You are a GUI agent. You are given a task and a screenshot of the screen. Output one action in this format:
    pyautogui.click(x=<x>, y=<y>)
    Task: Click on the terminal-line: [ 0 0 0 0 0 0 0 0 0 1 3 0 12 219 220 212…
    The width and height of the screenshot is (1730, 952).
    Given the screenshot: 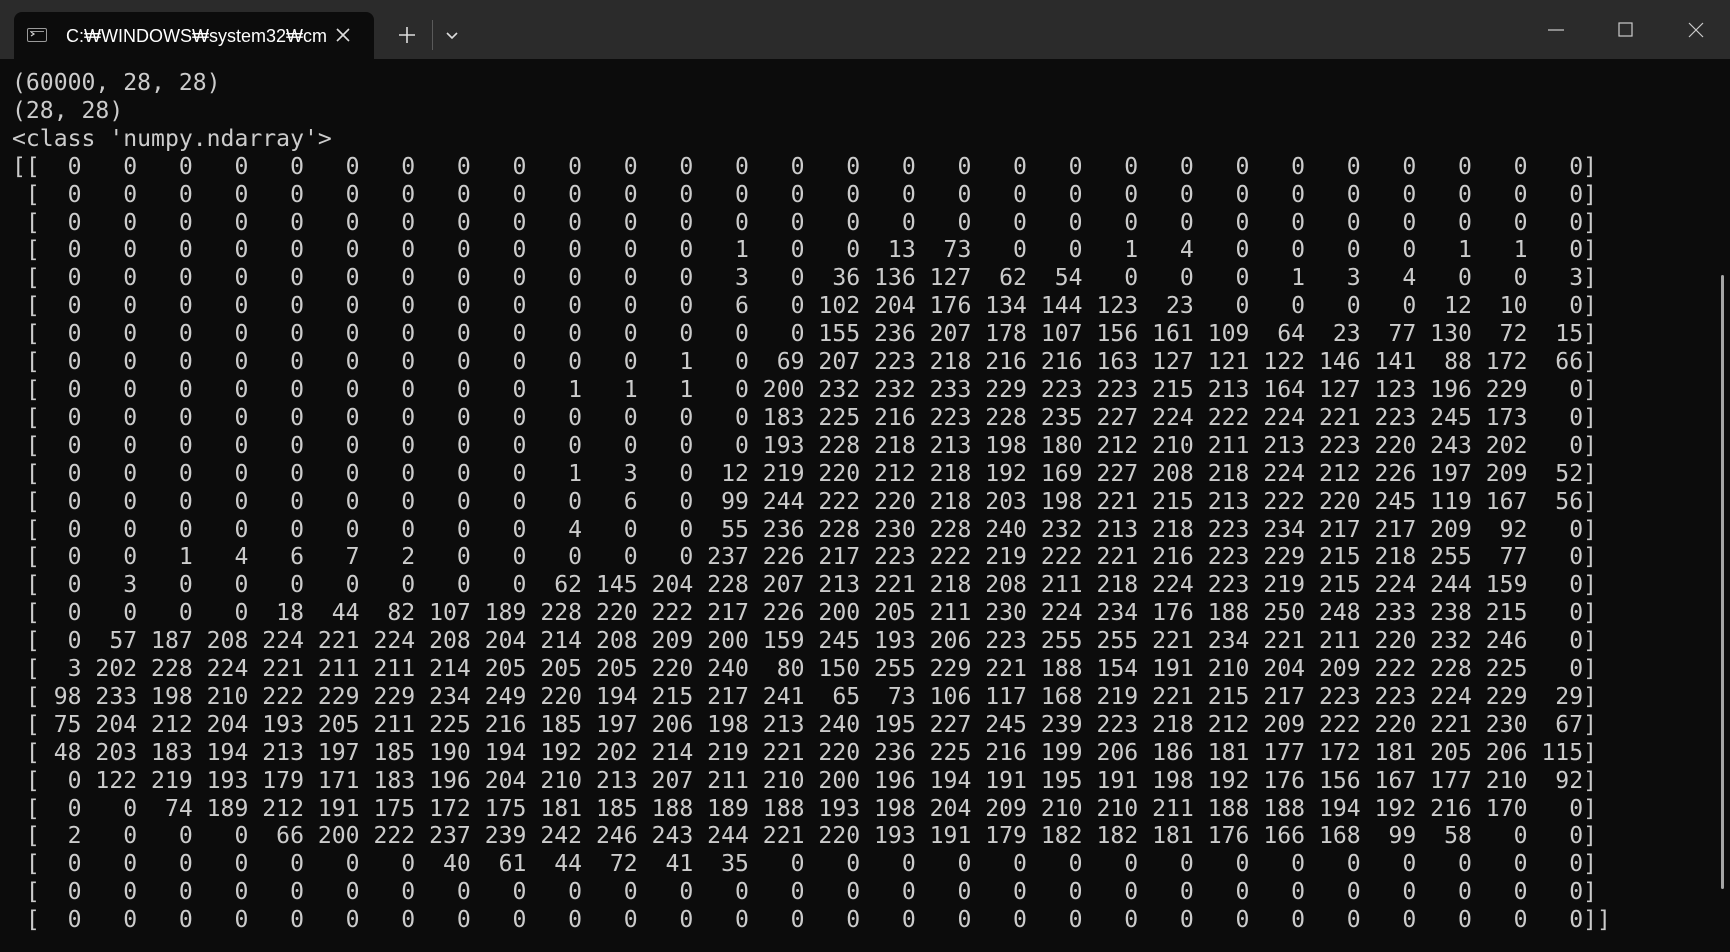 What is the action you would take?
    pyautogui.click(x=805, y=473)
    